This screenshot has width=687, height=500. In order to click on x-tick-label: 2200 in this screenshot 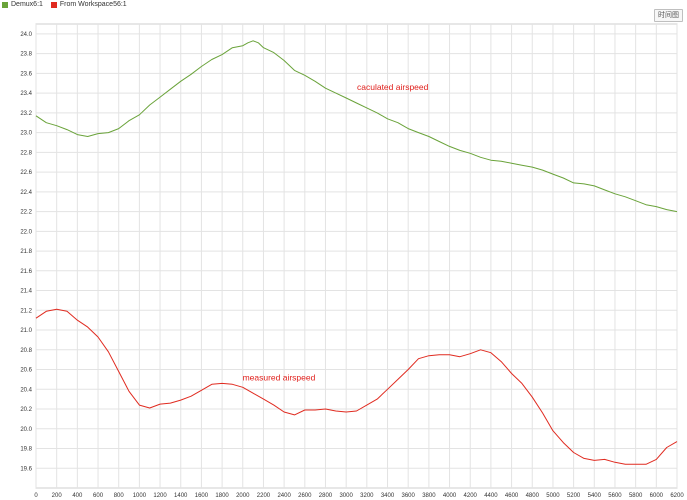, I will do `click(264, 496)`.